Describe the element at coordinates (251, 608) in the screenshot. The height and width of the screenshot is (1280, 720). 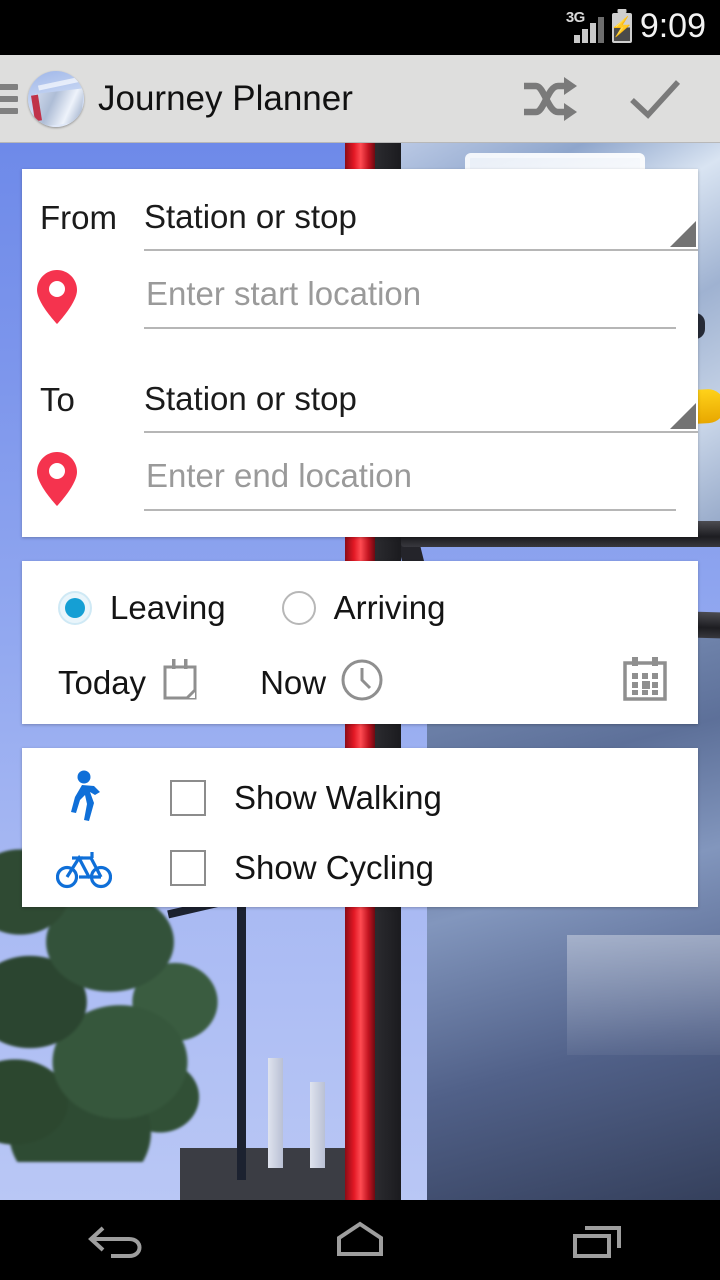
I see `leaving-arriving-radio-group: Leaving Arriving` at that location.